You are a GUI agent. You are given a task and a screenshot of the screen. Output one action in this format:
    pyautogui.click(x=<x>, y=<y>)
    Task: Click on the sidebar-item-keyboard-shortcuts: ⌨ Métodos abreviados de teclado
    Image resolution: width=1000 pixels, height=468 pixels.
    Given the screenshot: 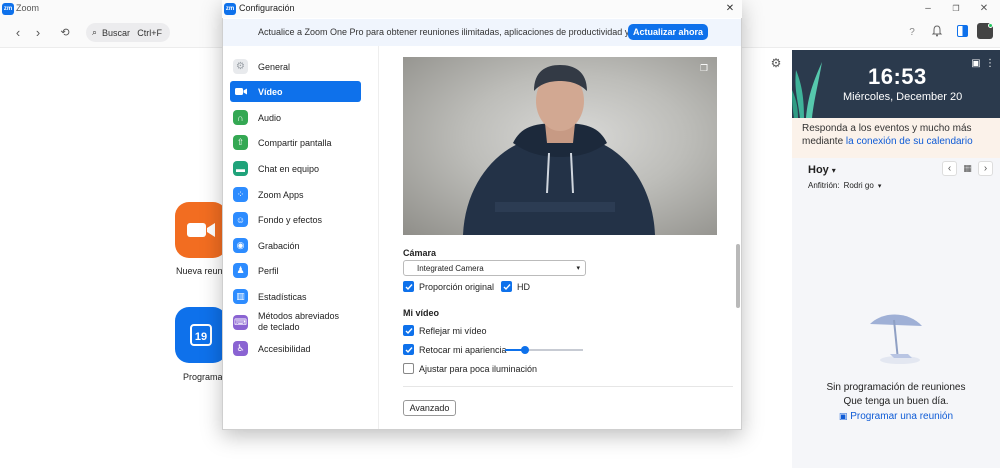 What is the action you would take?
    pyautogui.click(x=295, y=322)
    